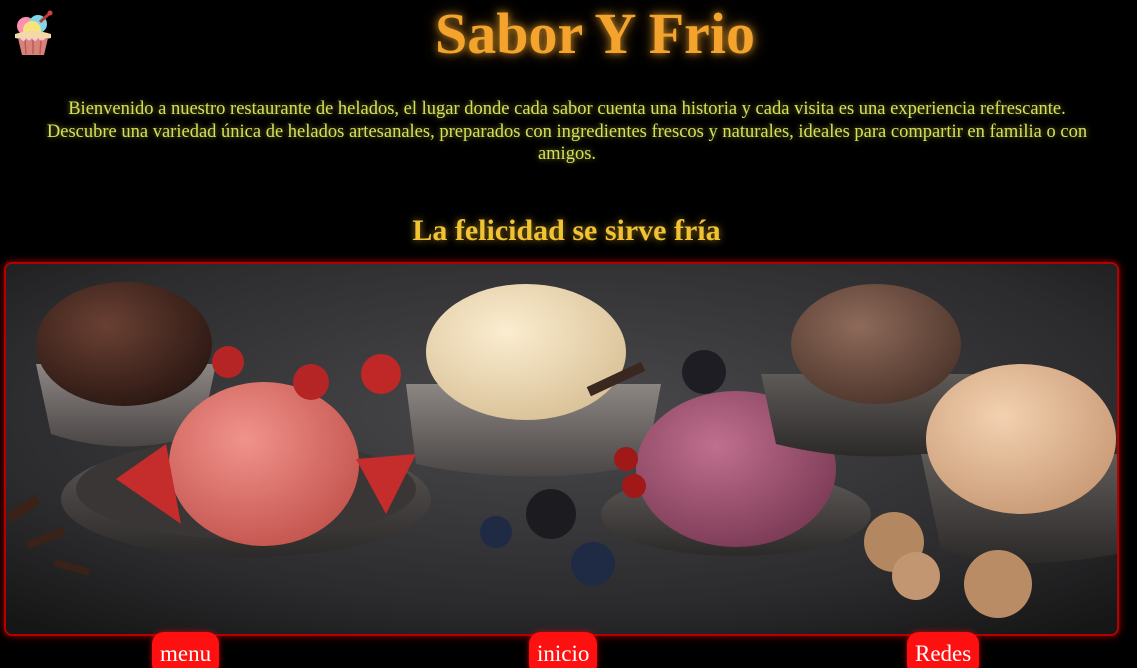  What do you see at coordinates (563, 650) in the screenshot?
I see `inicio-button: inicio` at bounding box center [563, 650].